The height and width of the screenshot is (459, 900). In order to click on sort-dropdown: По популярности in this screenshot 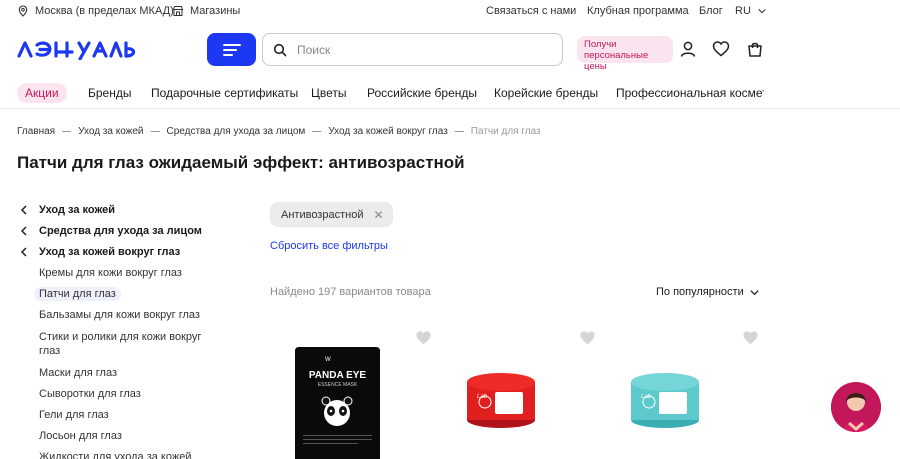, I will do `click(708, 292)`.